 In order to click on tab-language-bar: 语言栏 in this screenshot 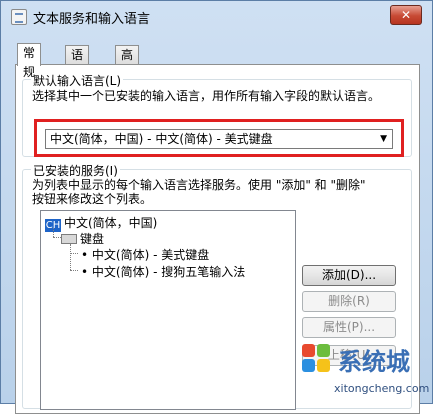, I will do `click(77, 72)`.